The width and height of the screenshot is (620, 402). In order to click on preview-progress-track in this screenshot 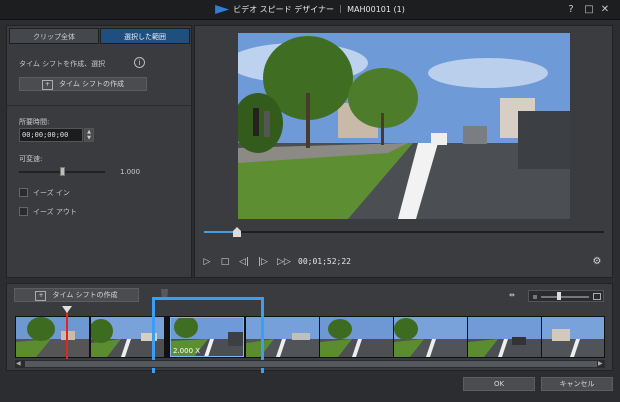, I will do `click(404, 232)`.